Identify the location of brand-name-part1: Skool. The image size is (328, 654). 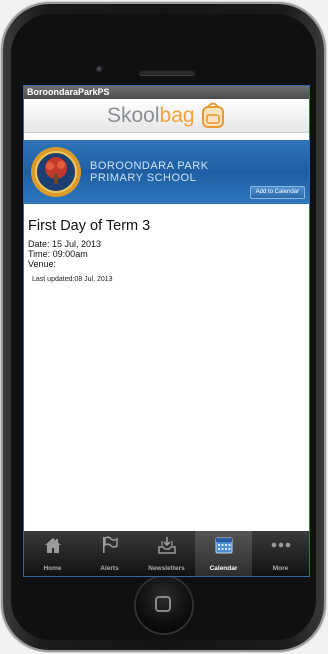
(133, 115).